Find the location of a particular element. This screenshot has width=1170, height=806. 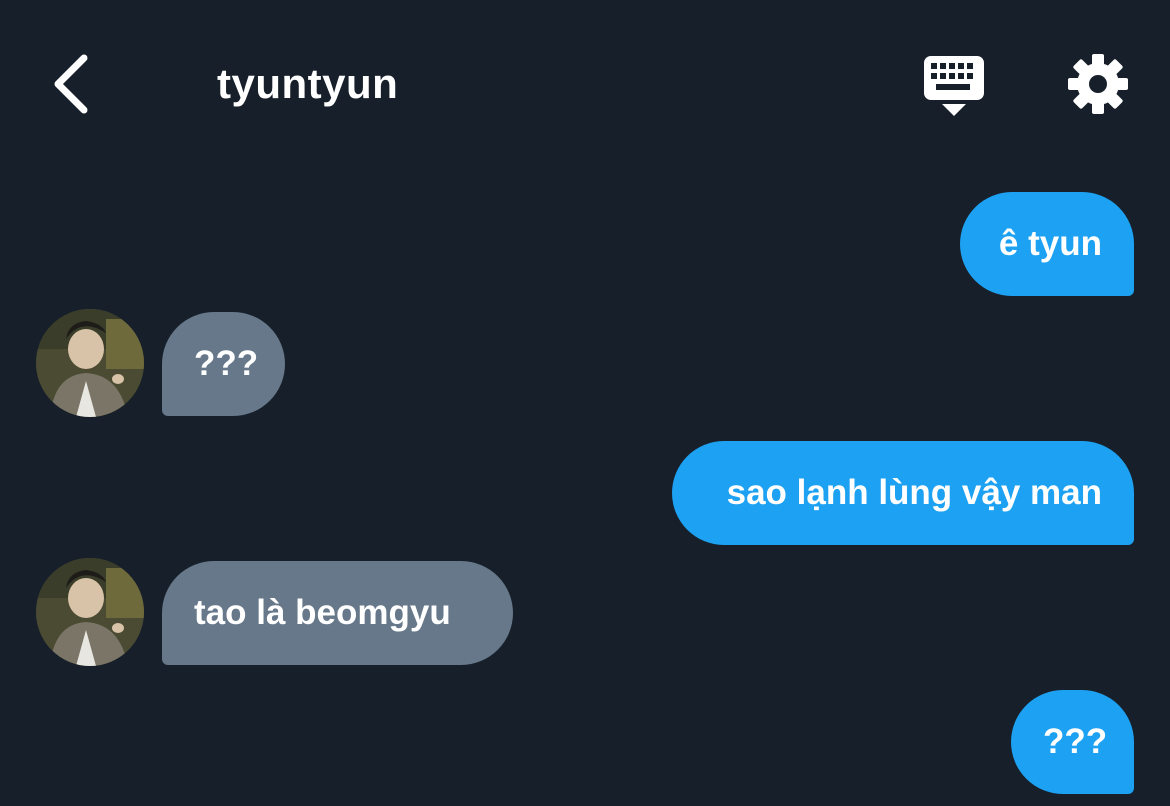

message-bubble-received: ??? is located at coordinates (223, 364).